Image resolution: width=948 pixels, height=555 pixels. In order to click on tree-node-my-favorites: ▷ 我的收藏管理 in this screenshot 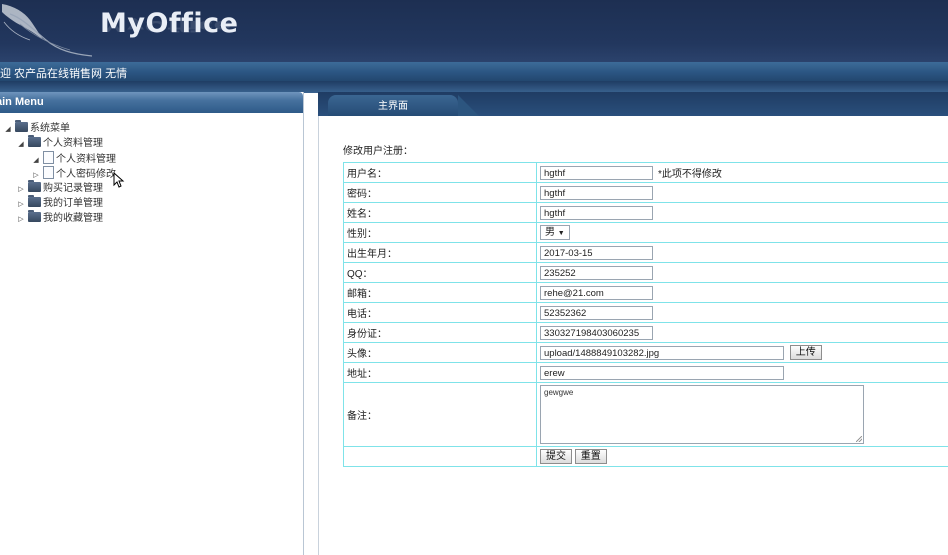, I will do `click(60, 218)`.